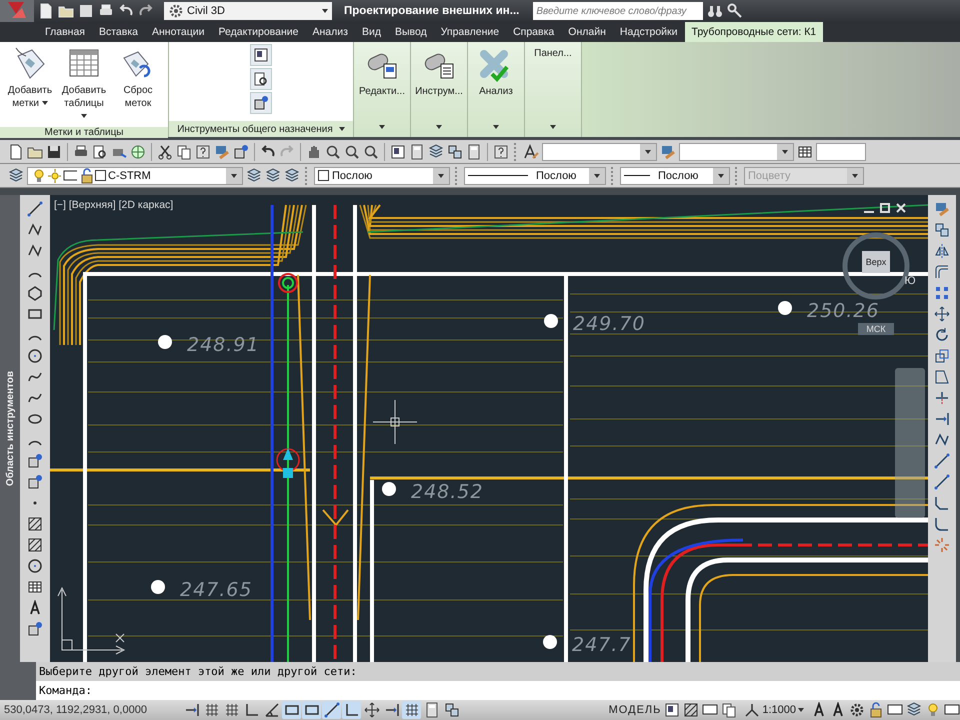 The height and width of the screenshot is (720, 960). What do you see at coordinates (587, 32) in the screenshot?
I see `ribbon-tab: Онлайн` at bounding box center [587, 32].